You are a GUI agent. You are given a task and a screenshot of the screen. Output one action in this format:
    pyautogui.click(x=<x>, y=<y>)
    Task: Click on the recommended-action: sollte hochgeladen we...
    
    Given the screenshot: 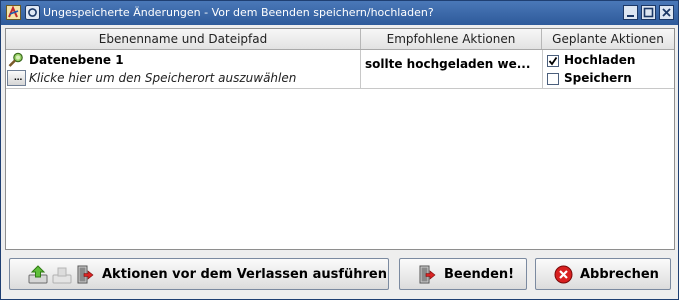 What is the action you would take?
    pyautogui.click(x=448, y=64)
    